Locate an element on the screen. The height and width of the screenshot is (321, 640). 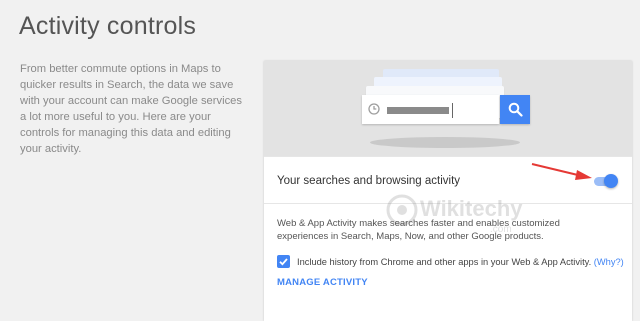
search-query-placeholder is located at coordinates (418, 110).